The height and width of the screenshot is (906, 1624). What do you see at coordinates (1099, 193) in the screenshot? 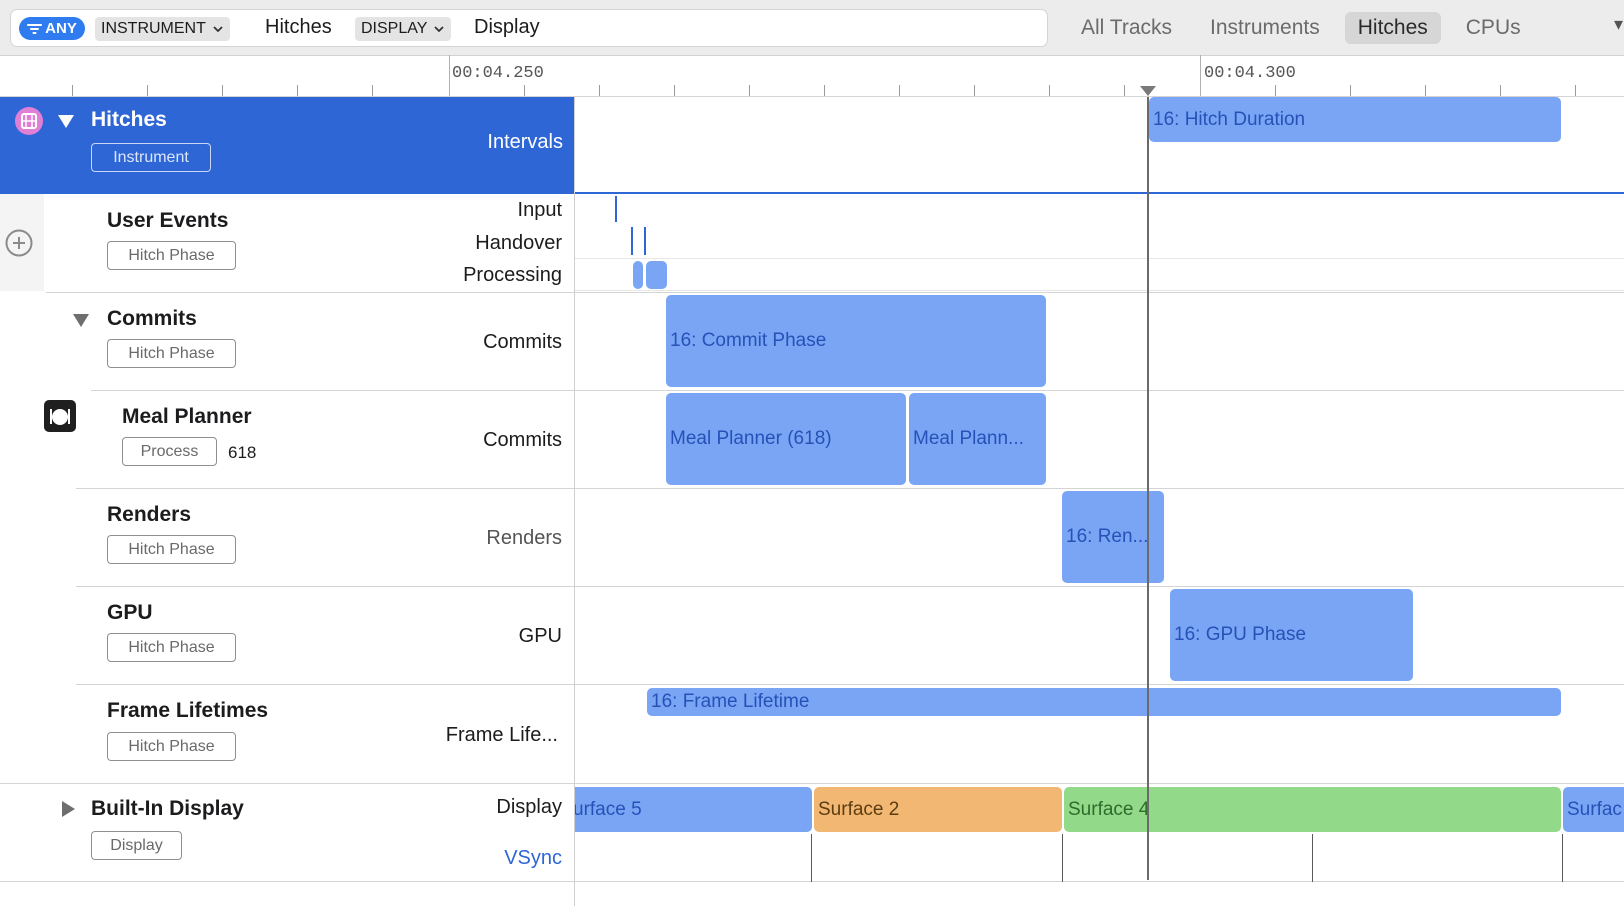
I see `selected-track-underline` at bounding box center [1099, 193].